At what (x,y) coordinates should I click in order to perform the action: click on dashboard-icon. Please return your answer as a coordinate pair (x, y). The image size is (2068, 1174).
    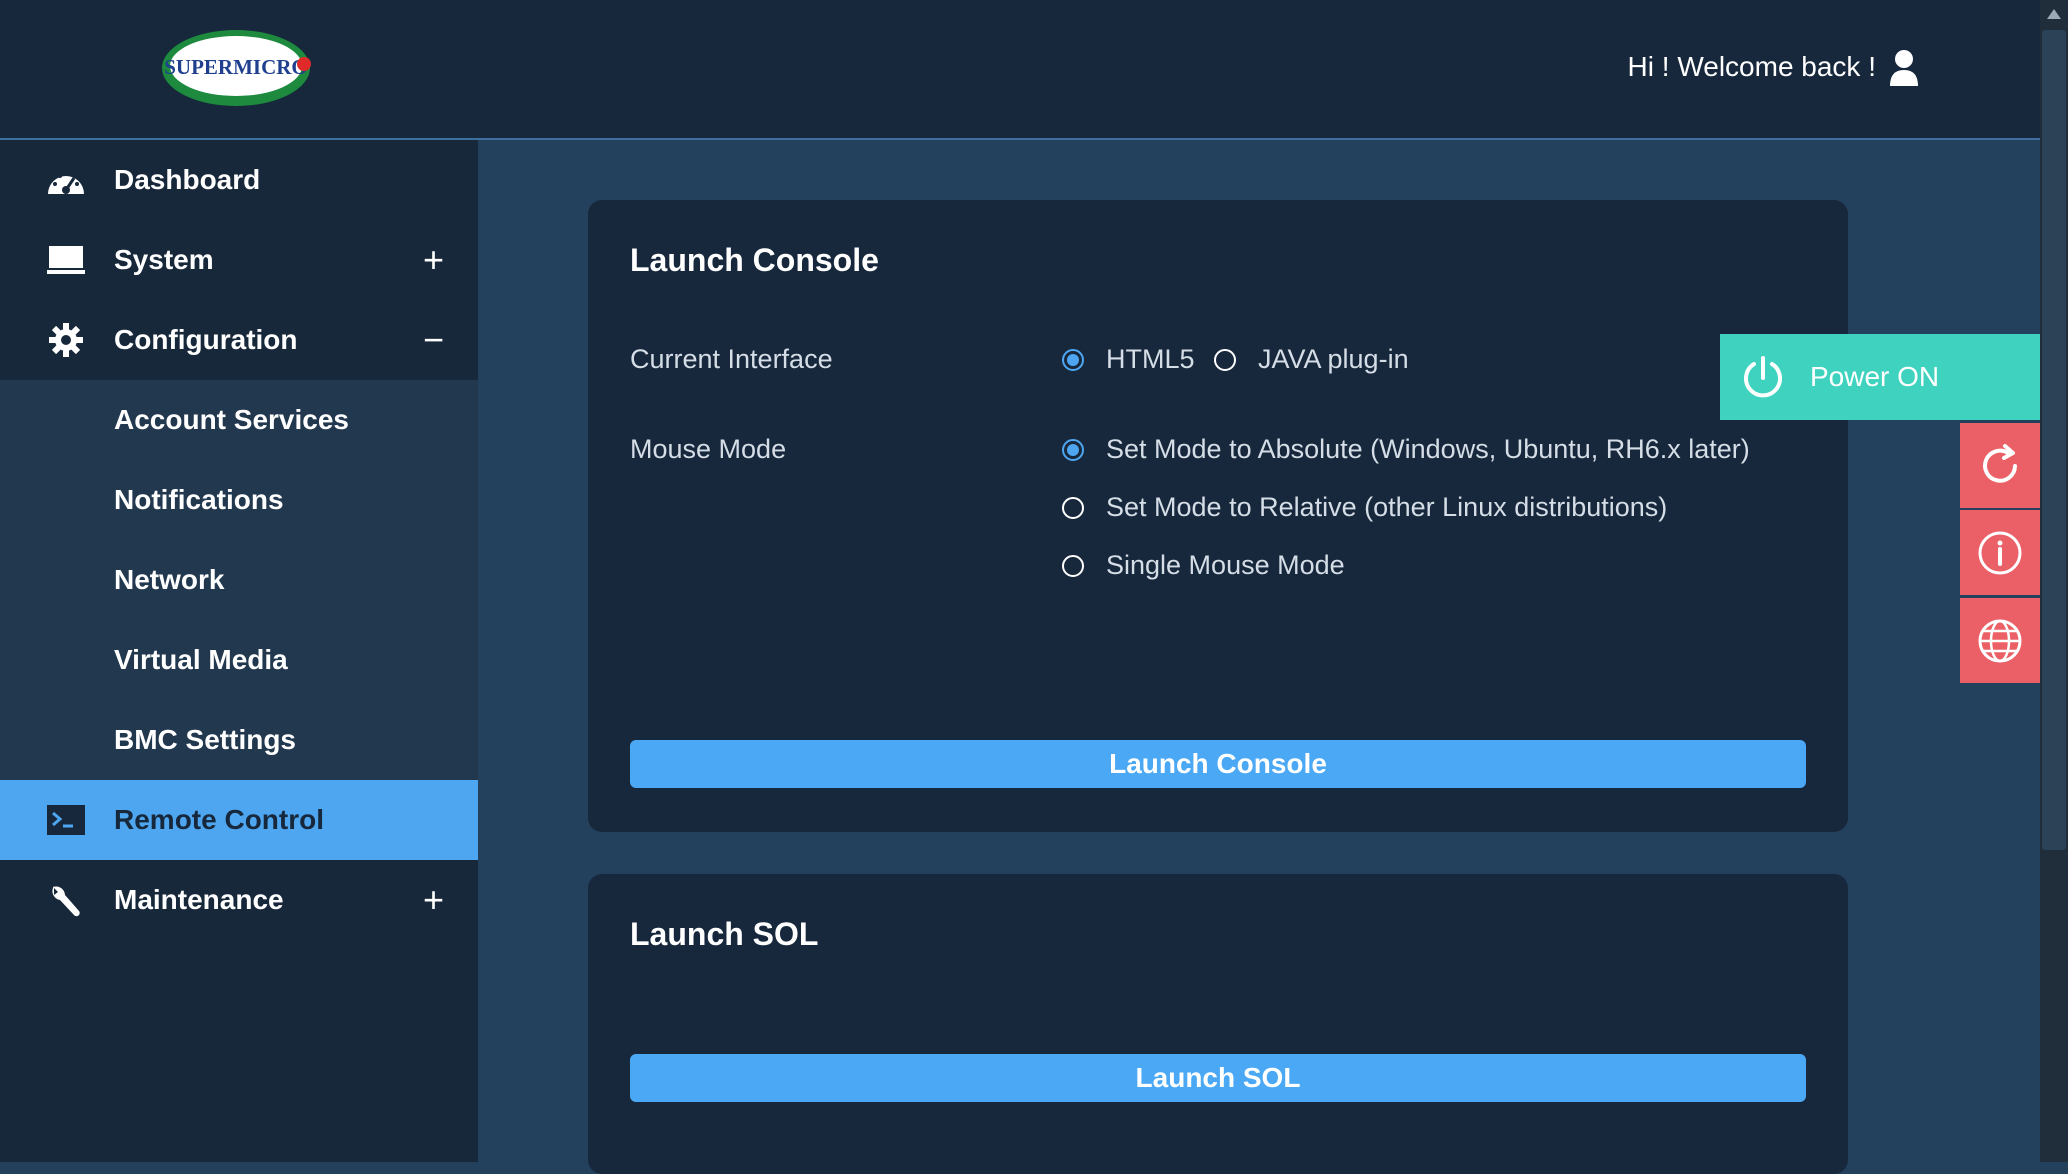
    Looking at the image, I should click on (66, 180).